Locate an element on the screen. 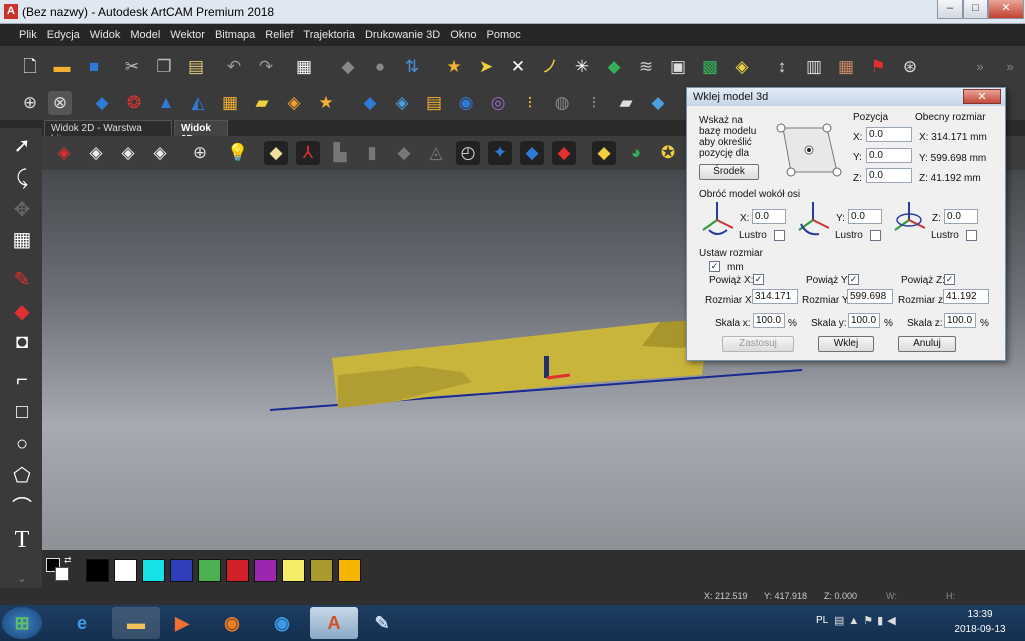 The height and width of the screenshot is (641, 1025). tab-3d-view: Widok 3D is located at coordinates (201, 132).